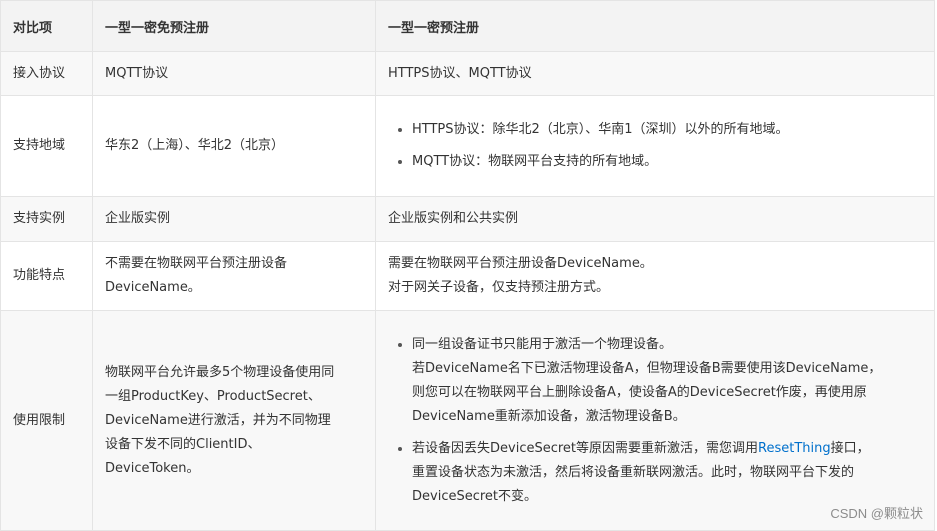 This screenshot has height=531, width=937. Describe the element at coordinates (234, 26) in the screenshot. I see `header-no-preregister: 一型一密免预注册` at that location.